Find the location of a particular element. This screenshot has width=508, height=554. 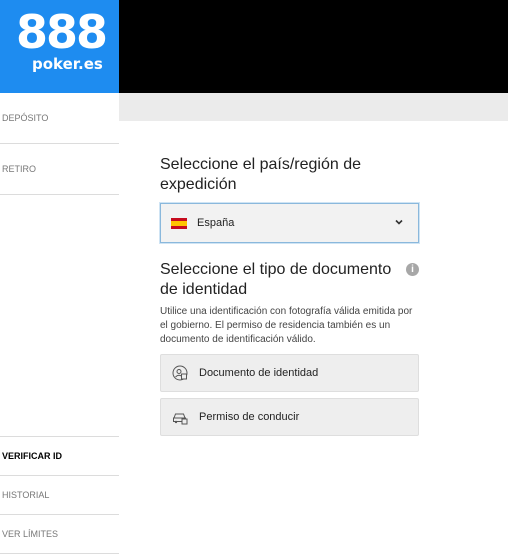

brand-logo: 888 poker.es is located at coordinates (59, 46).